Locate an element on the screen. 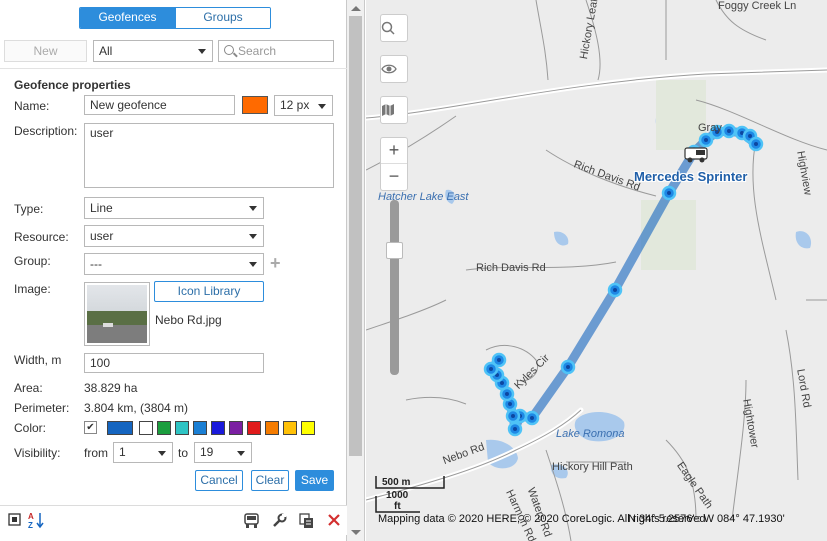  clear-button: Clear is located at coordinates (270, 480).